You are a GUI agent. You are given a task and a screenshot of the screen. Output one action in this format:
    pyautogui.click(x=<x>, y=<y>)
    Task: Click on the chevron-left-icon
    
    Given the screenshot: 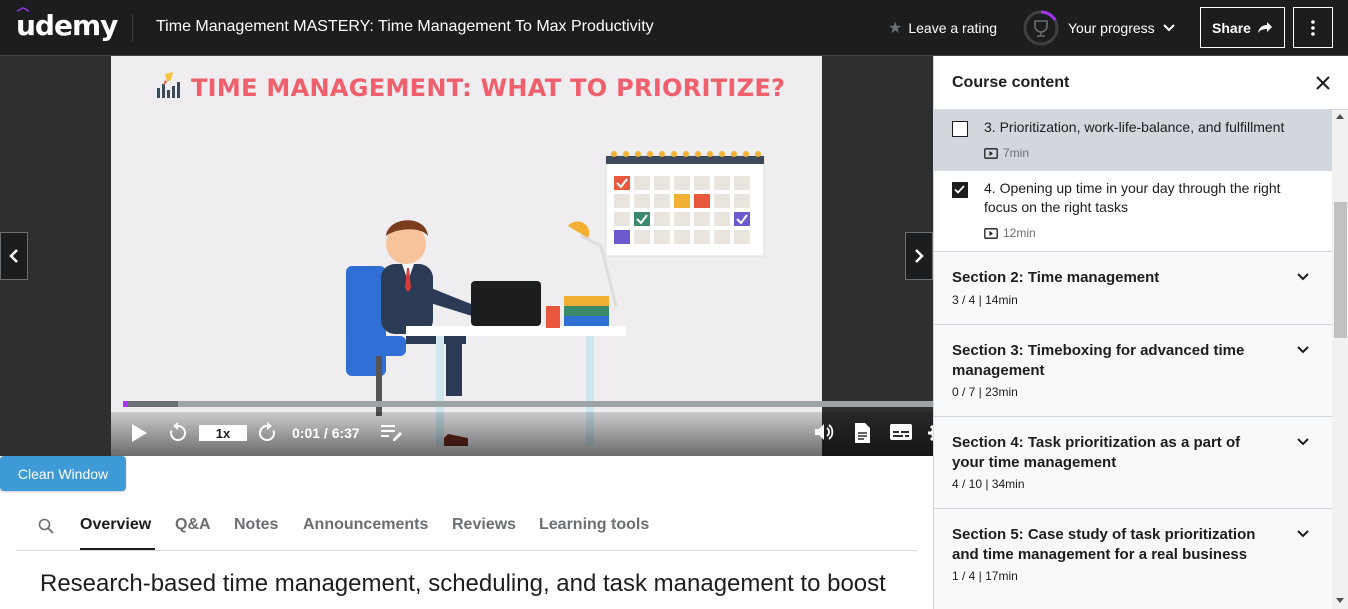 What is the action you would take?
    pyautogui.click(x=13, y=256)
    